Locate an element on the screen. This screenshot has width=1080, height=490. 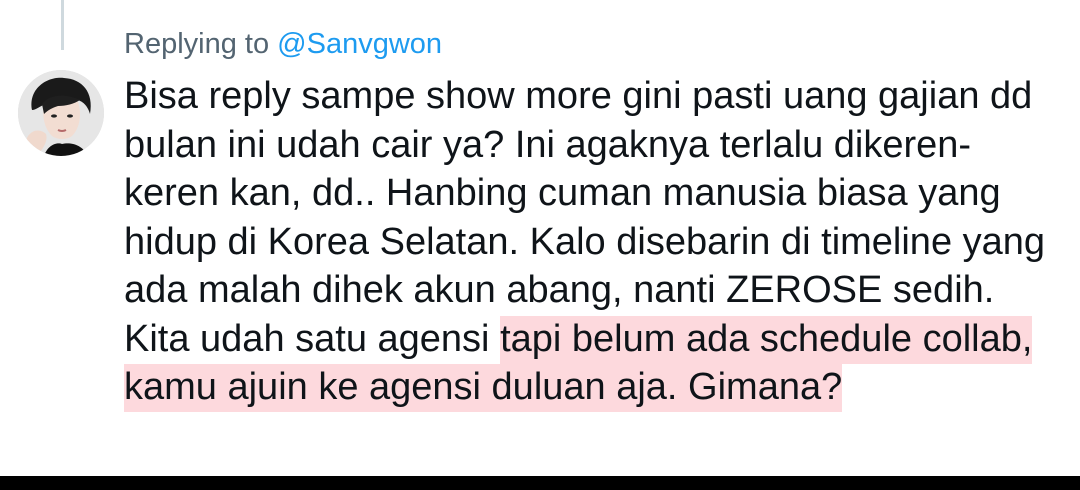
replying-to-label: Replying to is located at coordinates (201, 44).